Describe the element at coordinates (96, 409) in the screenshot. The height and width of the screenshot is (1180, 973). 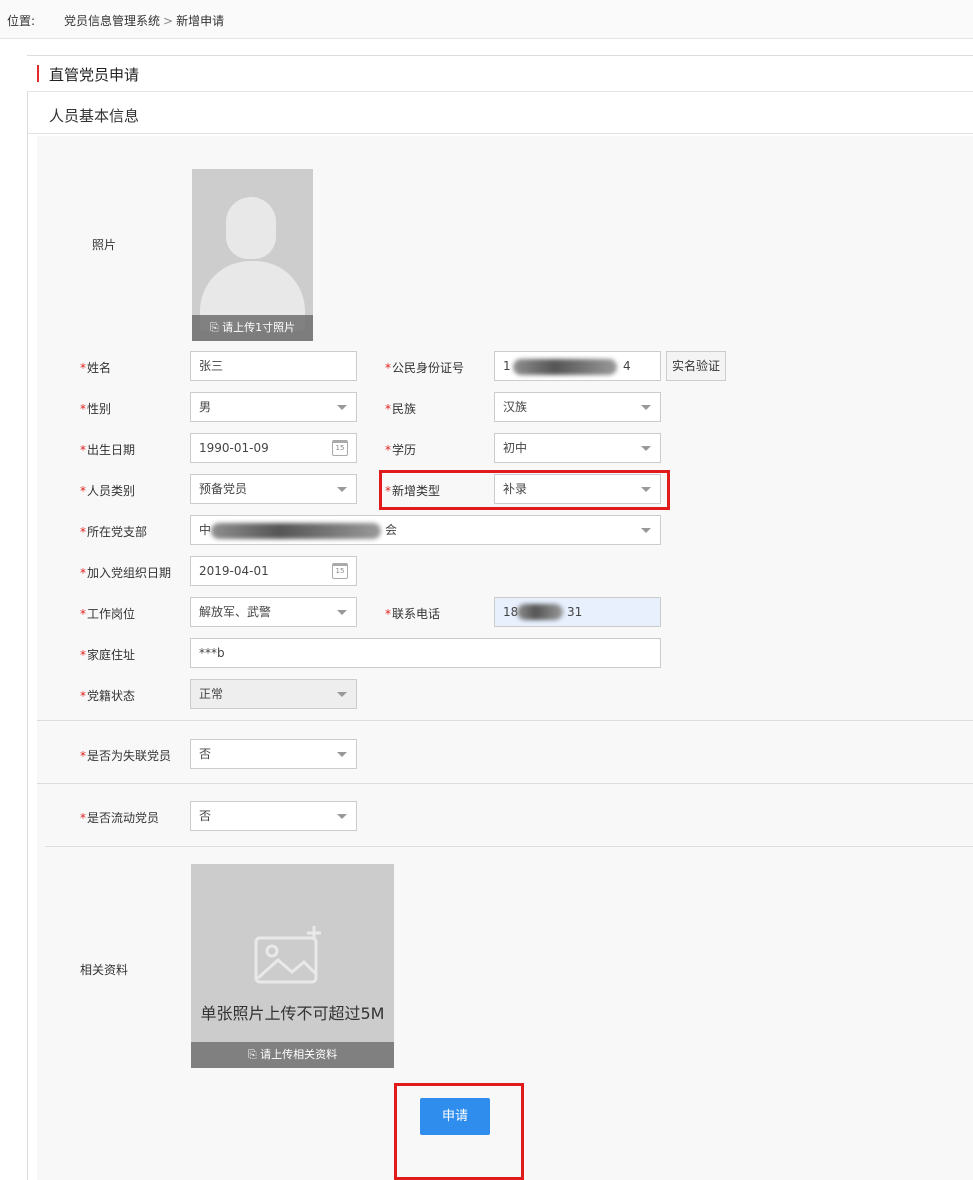
I see `gender-label: *性别` at that location.